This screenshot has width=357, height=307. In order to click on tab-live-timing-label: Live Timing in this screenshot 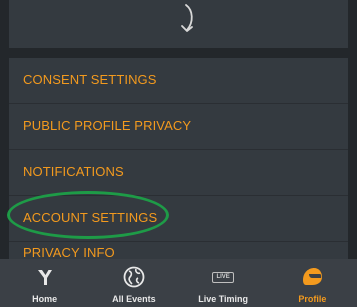, I will do `click(223, 299)`.